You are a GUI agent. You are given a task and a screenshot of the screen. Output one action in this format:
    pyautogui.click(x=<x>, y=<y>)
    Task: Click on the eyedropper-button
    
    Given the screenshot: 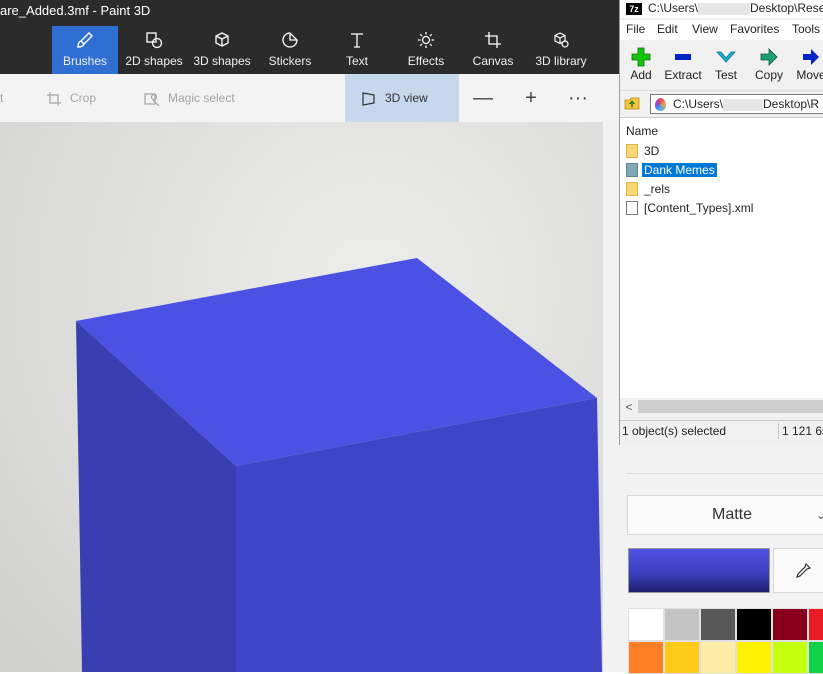 What is the action you would take?
    pyautogui.click(x=798, y=570)
    